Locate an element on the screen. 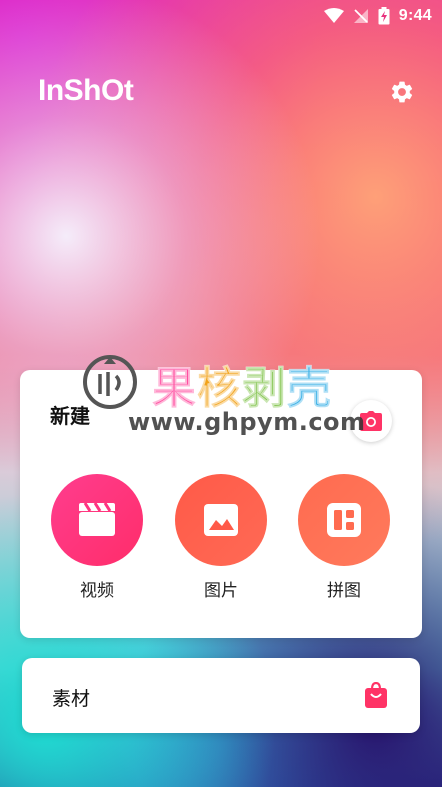 The height and width of the screenshot is (787, 442). camera-icon is located at coordinates (371, 421).